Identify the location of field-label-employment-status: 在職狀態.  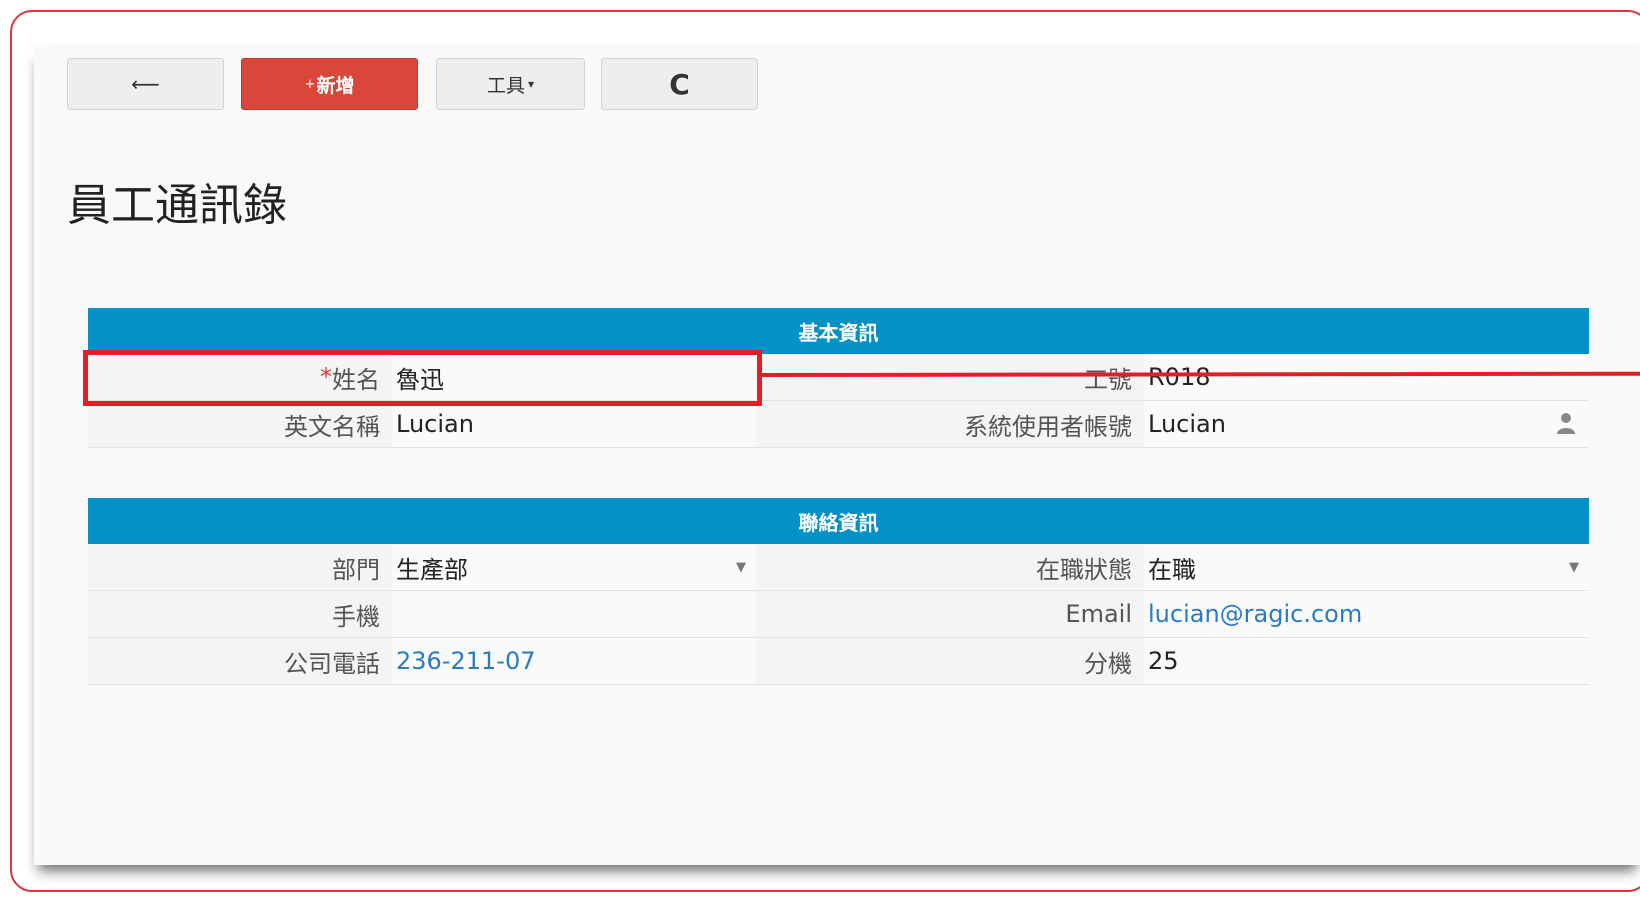
(950, 567).